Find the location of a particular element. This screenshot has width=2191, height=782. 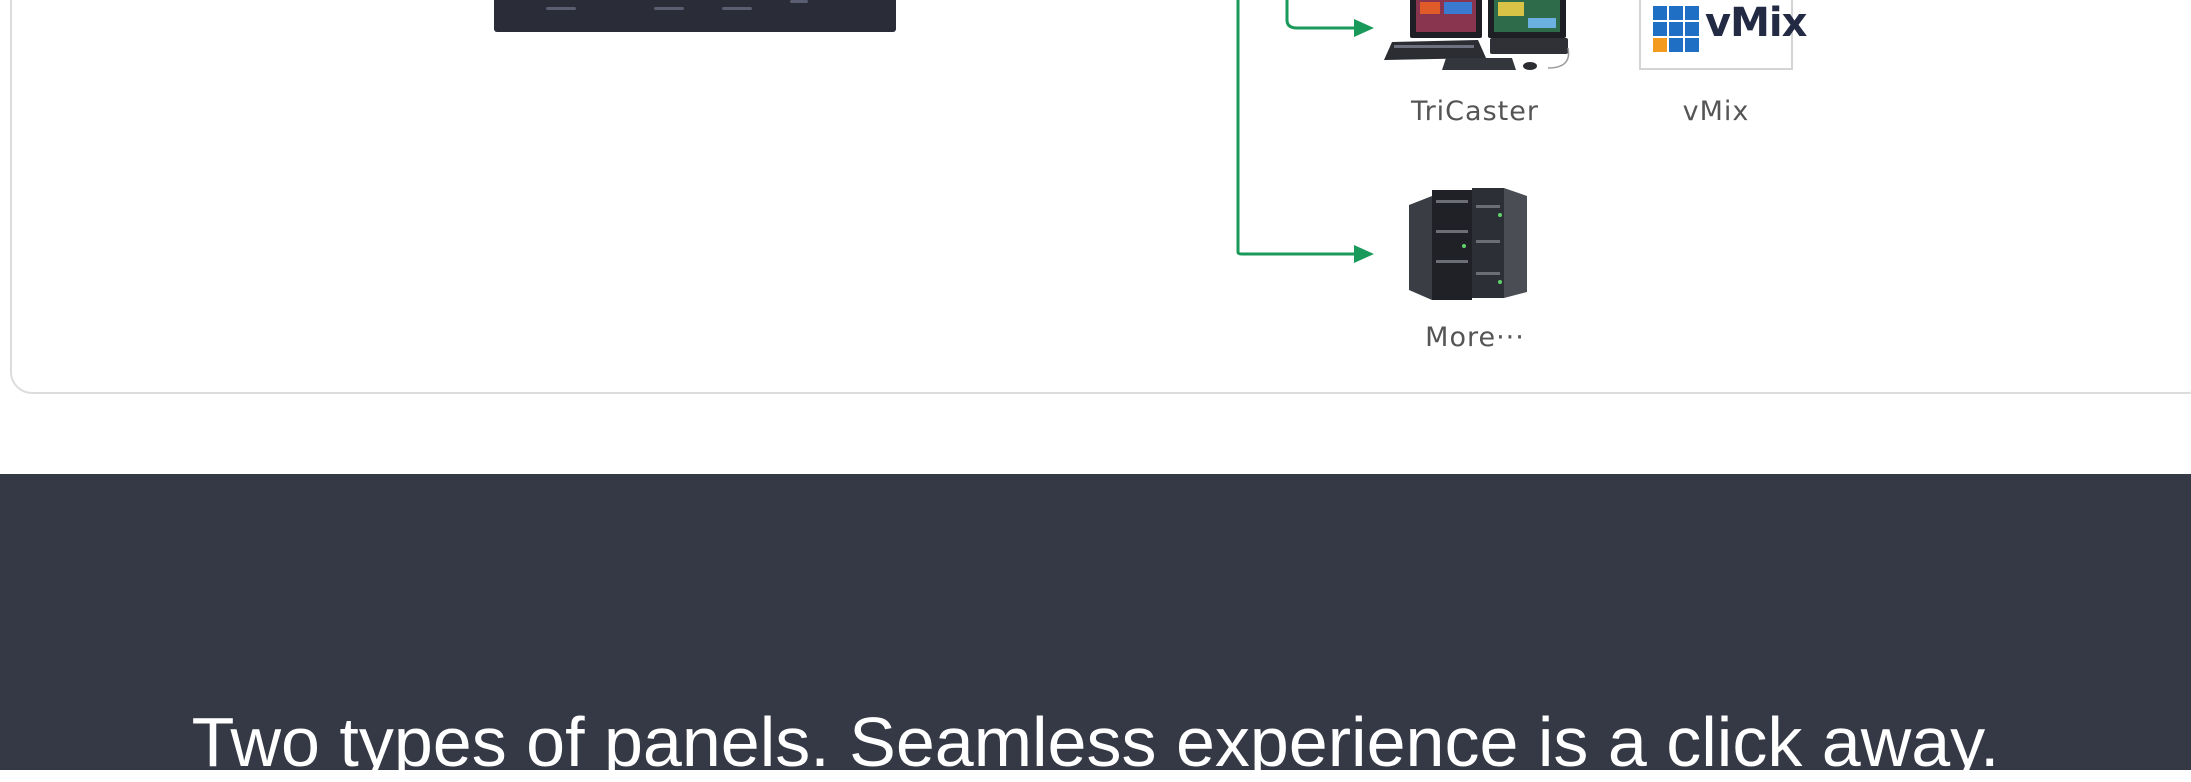

connector-more is located at coordinates (1295, 128).